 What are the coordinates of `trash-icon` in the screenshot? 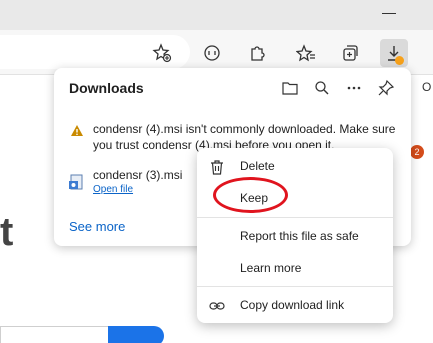 It's located at (217, 169).